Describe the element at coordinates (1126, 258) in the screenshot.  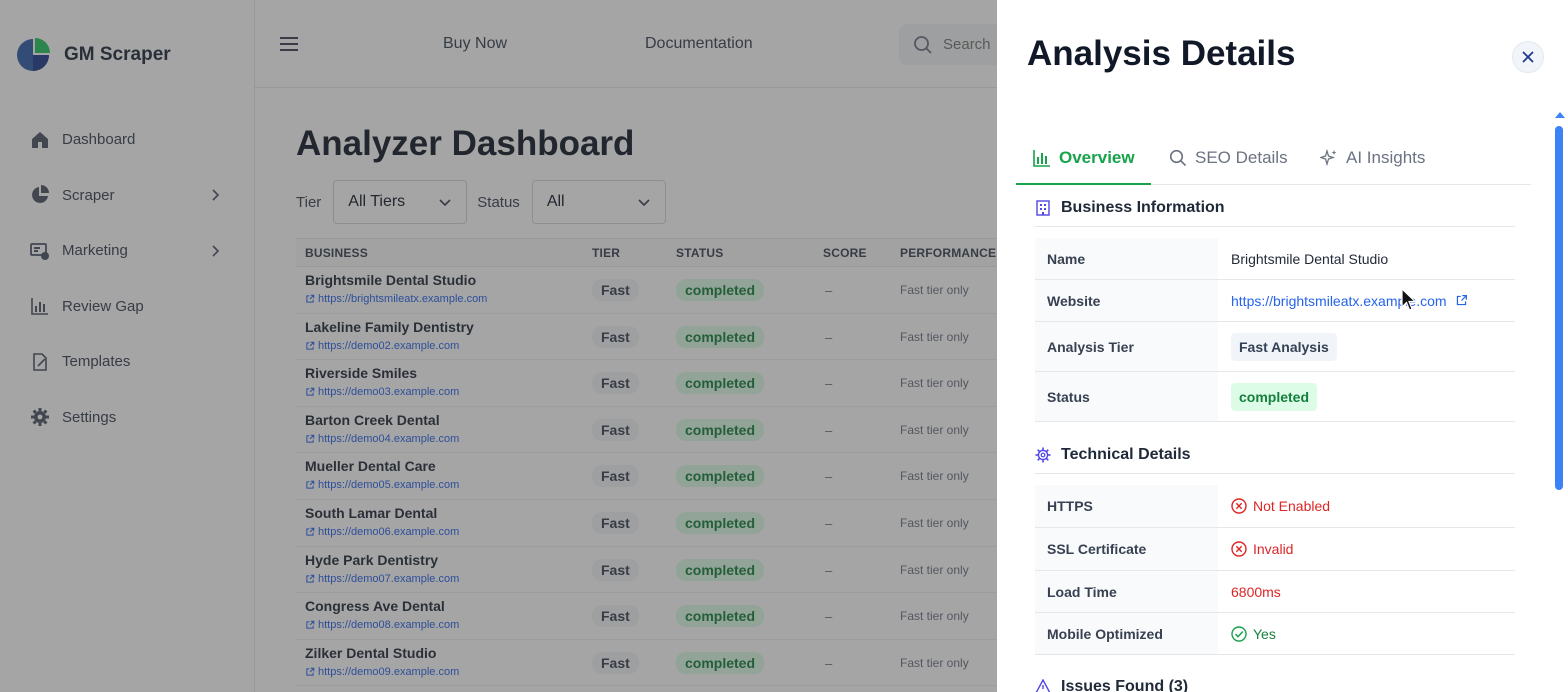
I see `info-key: Name` at that location.